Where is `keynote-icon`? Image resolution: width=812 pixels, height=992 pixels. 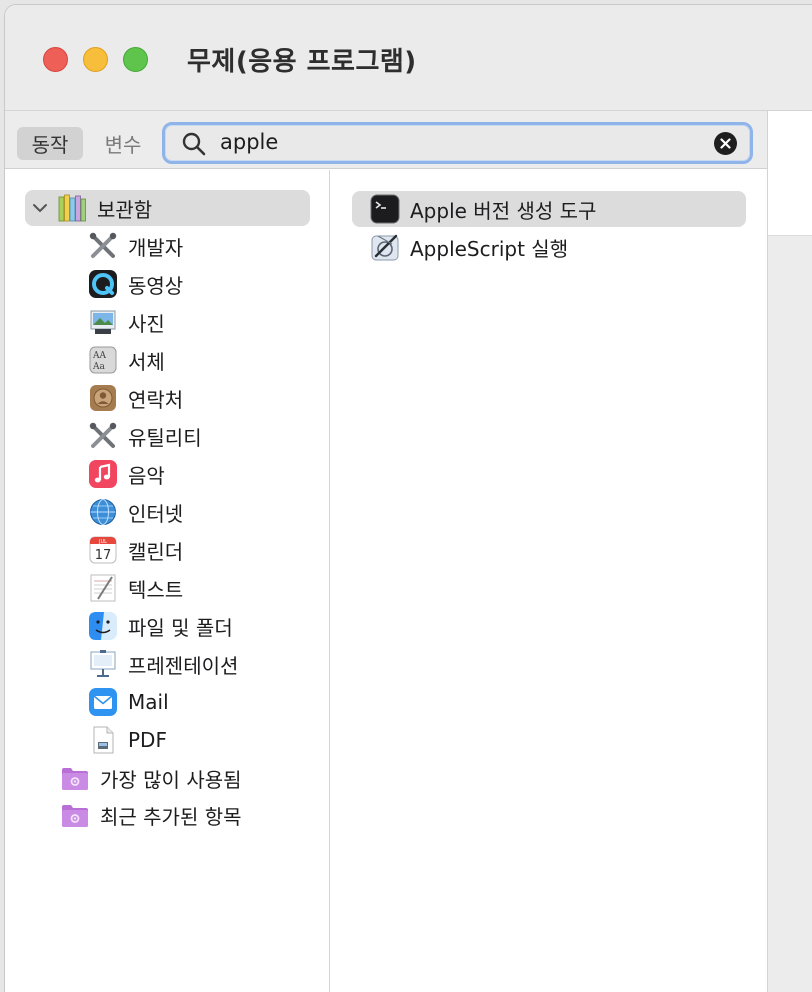
keynote-icon is located at coordinates (103, 663).